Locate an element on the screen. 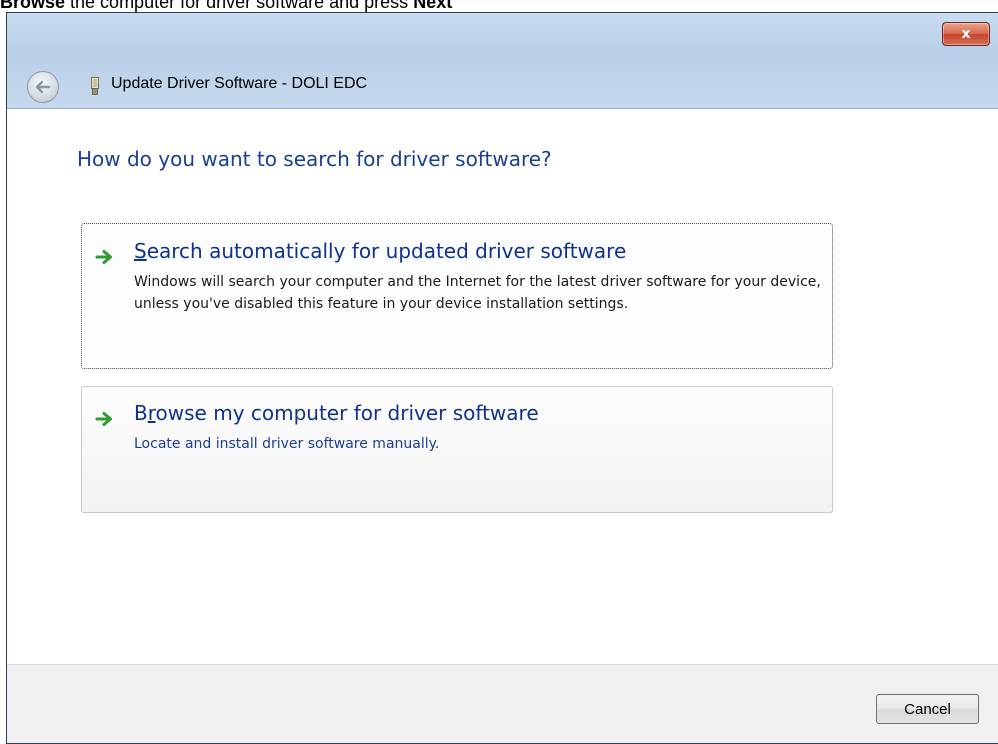 Image resolution: width=998 pixels, height=744 pixels. back-arrow-icon is located at coordinates (43, 87).